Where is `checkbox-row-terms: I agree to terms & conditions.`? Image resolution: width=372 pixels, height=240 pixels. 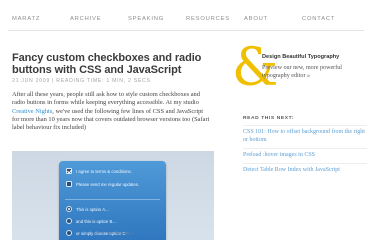 checkbox-row-terms: I agree to terms & conditions. is located at coordinates (99, 171).